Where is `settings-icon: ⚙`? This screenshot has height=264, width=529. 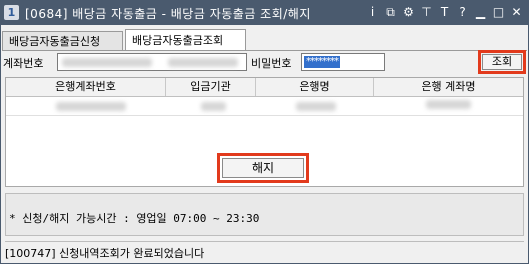 settings-icon: ⚙ is located at coordinates (408, 12).